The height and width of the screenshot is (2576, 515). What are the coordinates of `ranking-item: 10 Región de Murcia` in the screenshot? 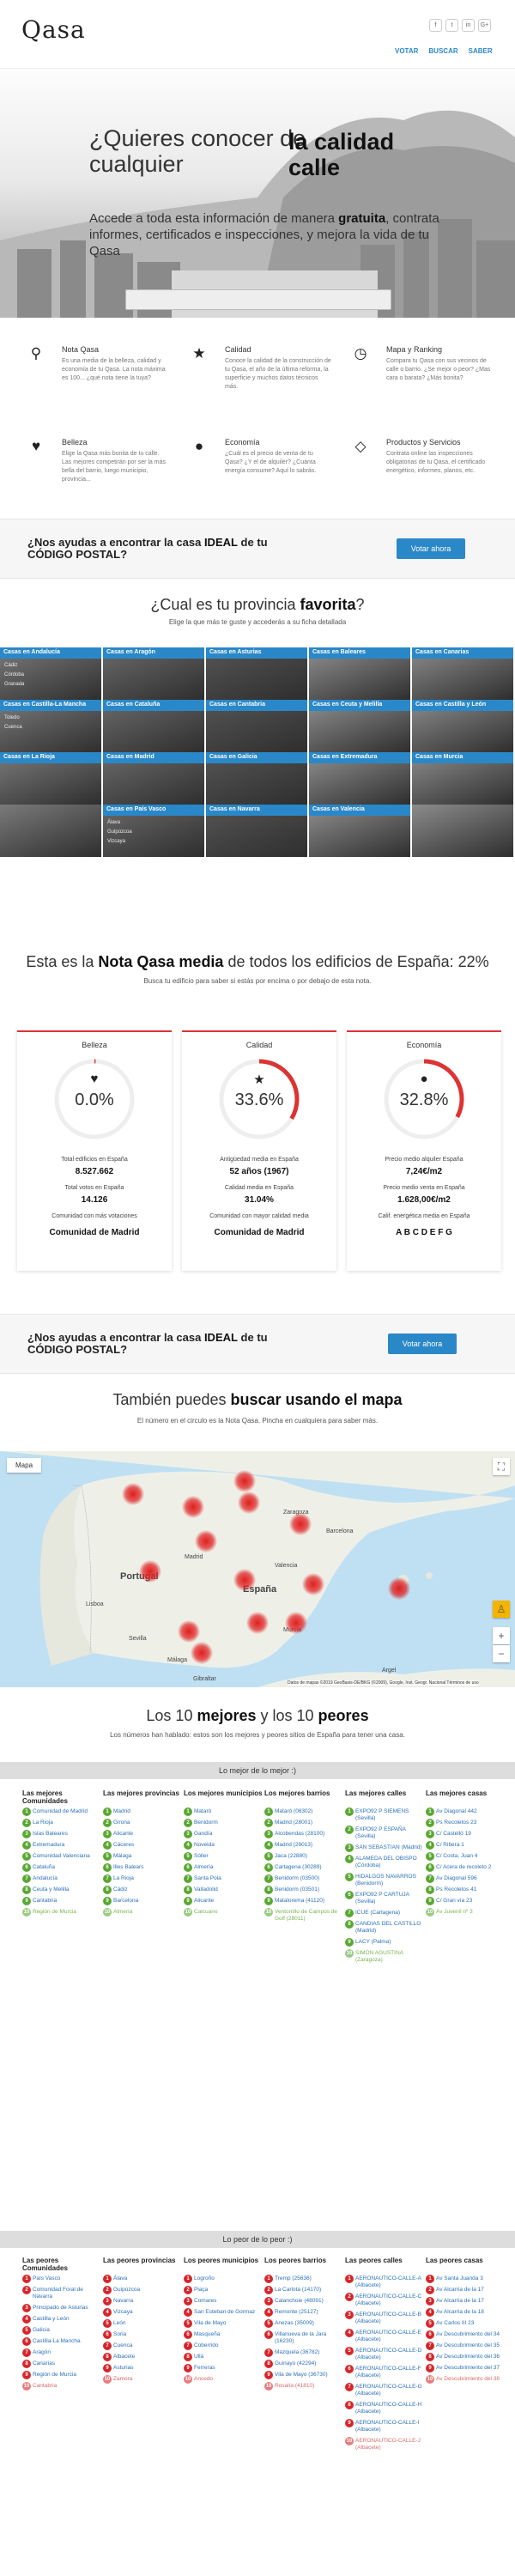 It's located at (61, 1912).